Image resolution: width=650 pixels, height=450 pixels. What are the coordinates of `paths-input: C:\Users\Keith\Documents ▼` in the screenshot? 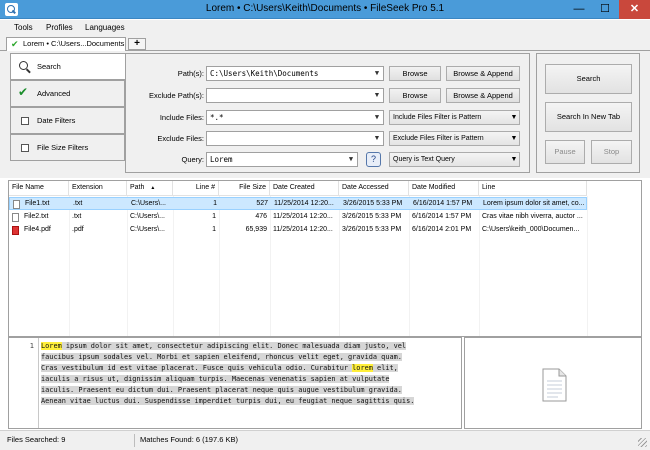 It's located at (295, 73).